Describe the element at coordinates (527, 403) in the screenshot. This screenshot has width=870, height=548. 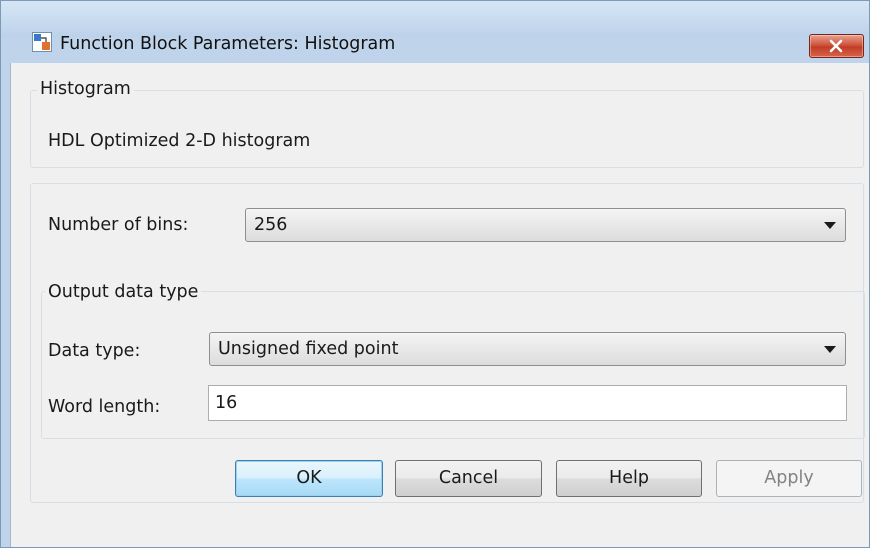
I see `word-length-field: 16` at that location.